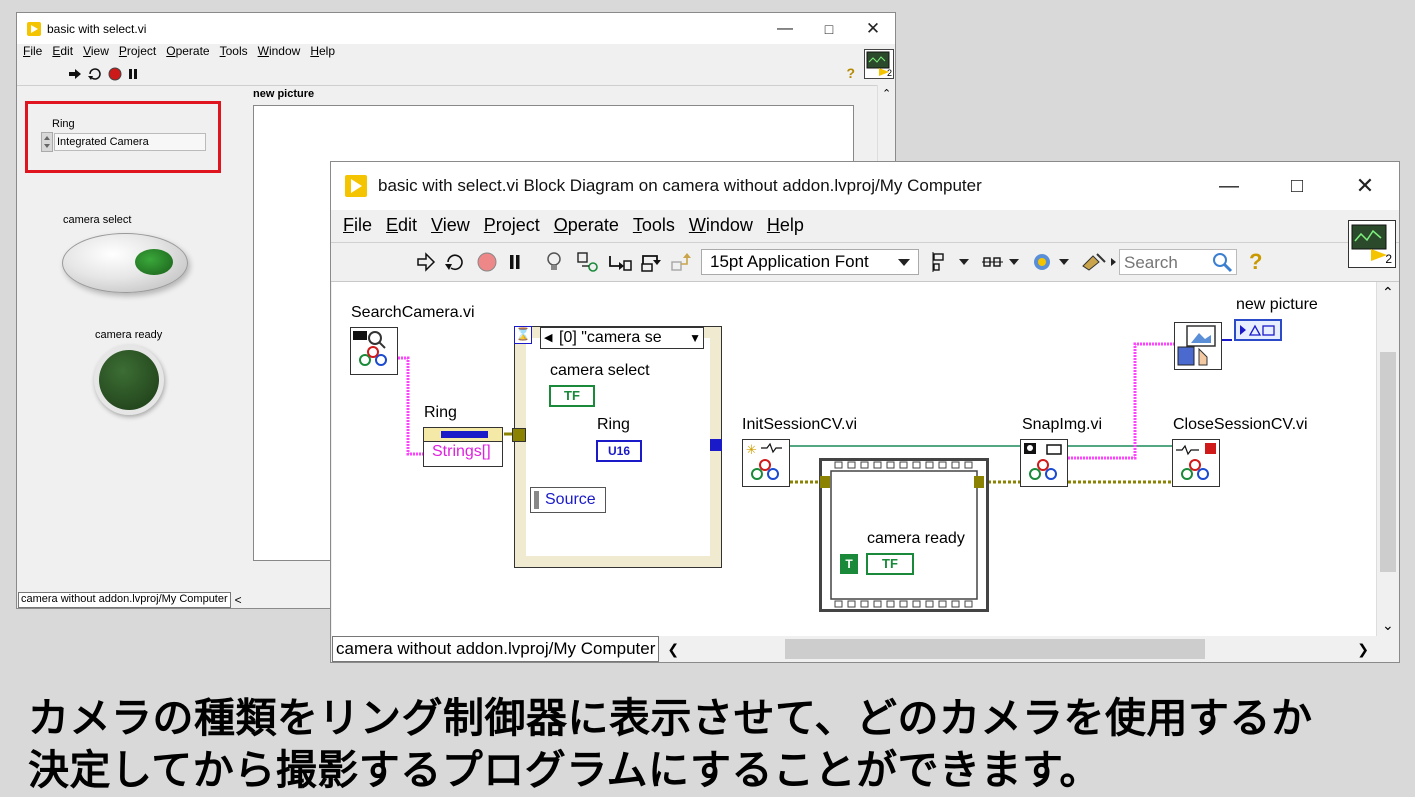 The image size is (1415, 797). I want to click on true-constant: T, so click(849, 564).